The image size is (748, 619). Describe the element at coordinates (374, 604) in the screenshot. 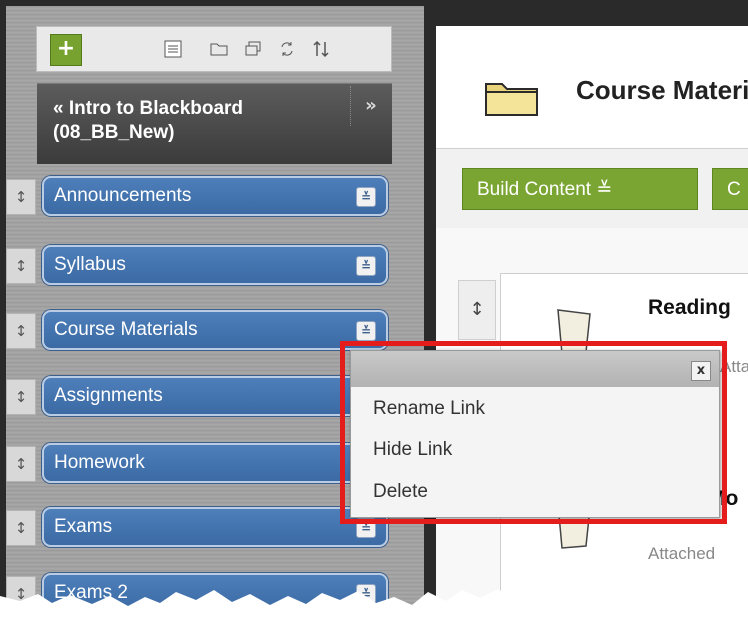

I see `torn-edge` at that location.